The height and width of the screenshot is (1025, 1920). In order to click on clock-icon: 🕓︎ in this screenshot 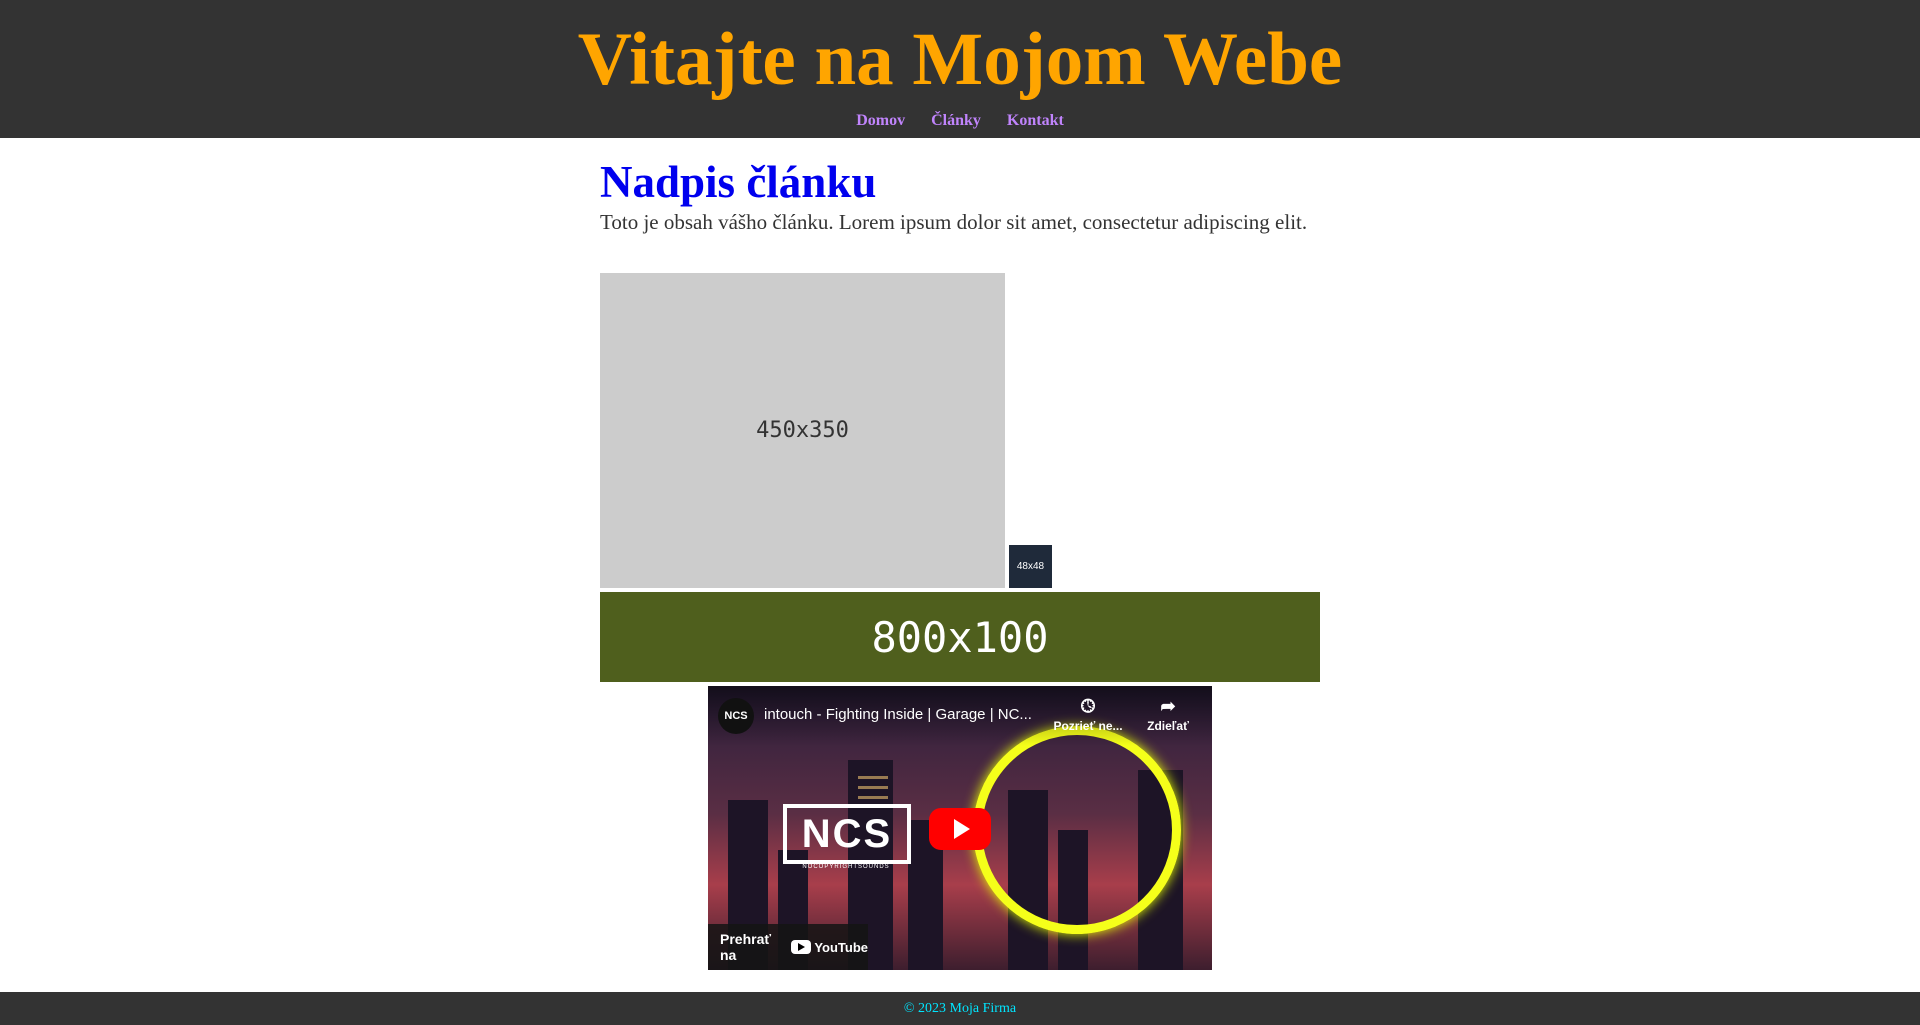, I will do `click(1088, 706)`.